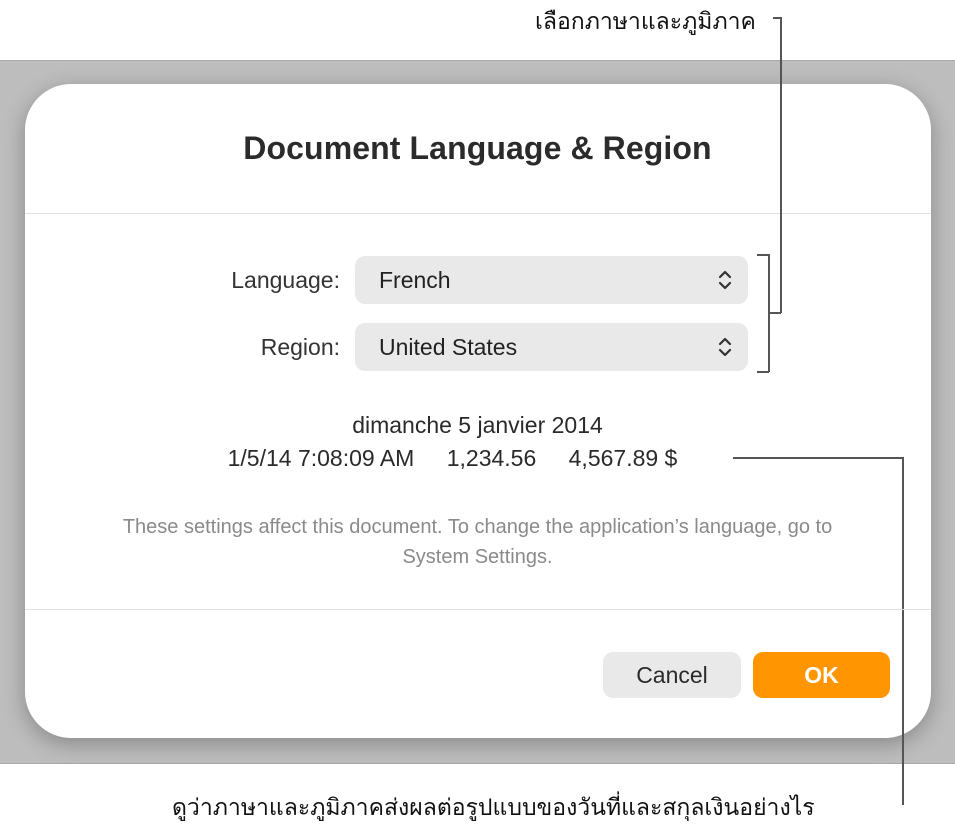 This screenshot has width=955, height=830. I want to click on ok-button: OK, so click(821, 675).